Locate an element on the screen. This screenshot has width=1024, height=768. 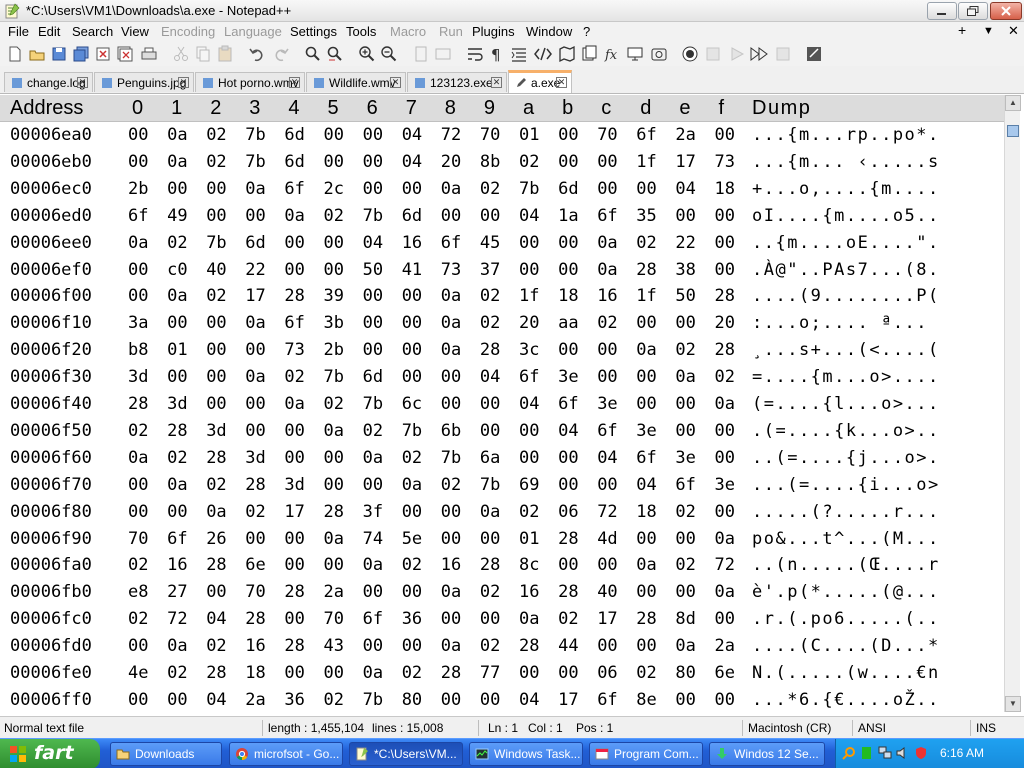
hex-byte: 72 is located at coordinates (607, 512).